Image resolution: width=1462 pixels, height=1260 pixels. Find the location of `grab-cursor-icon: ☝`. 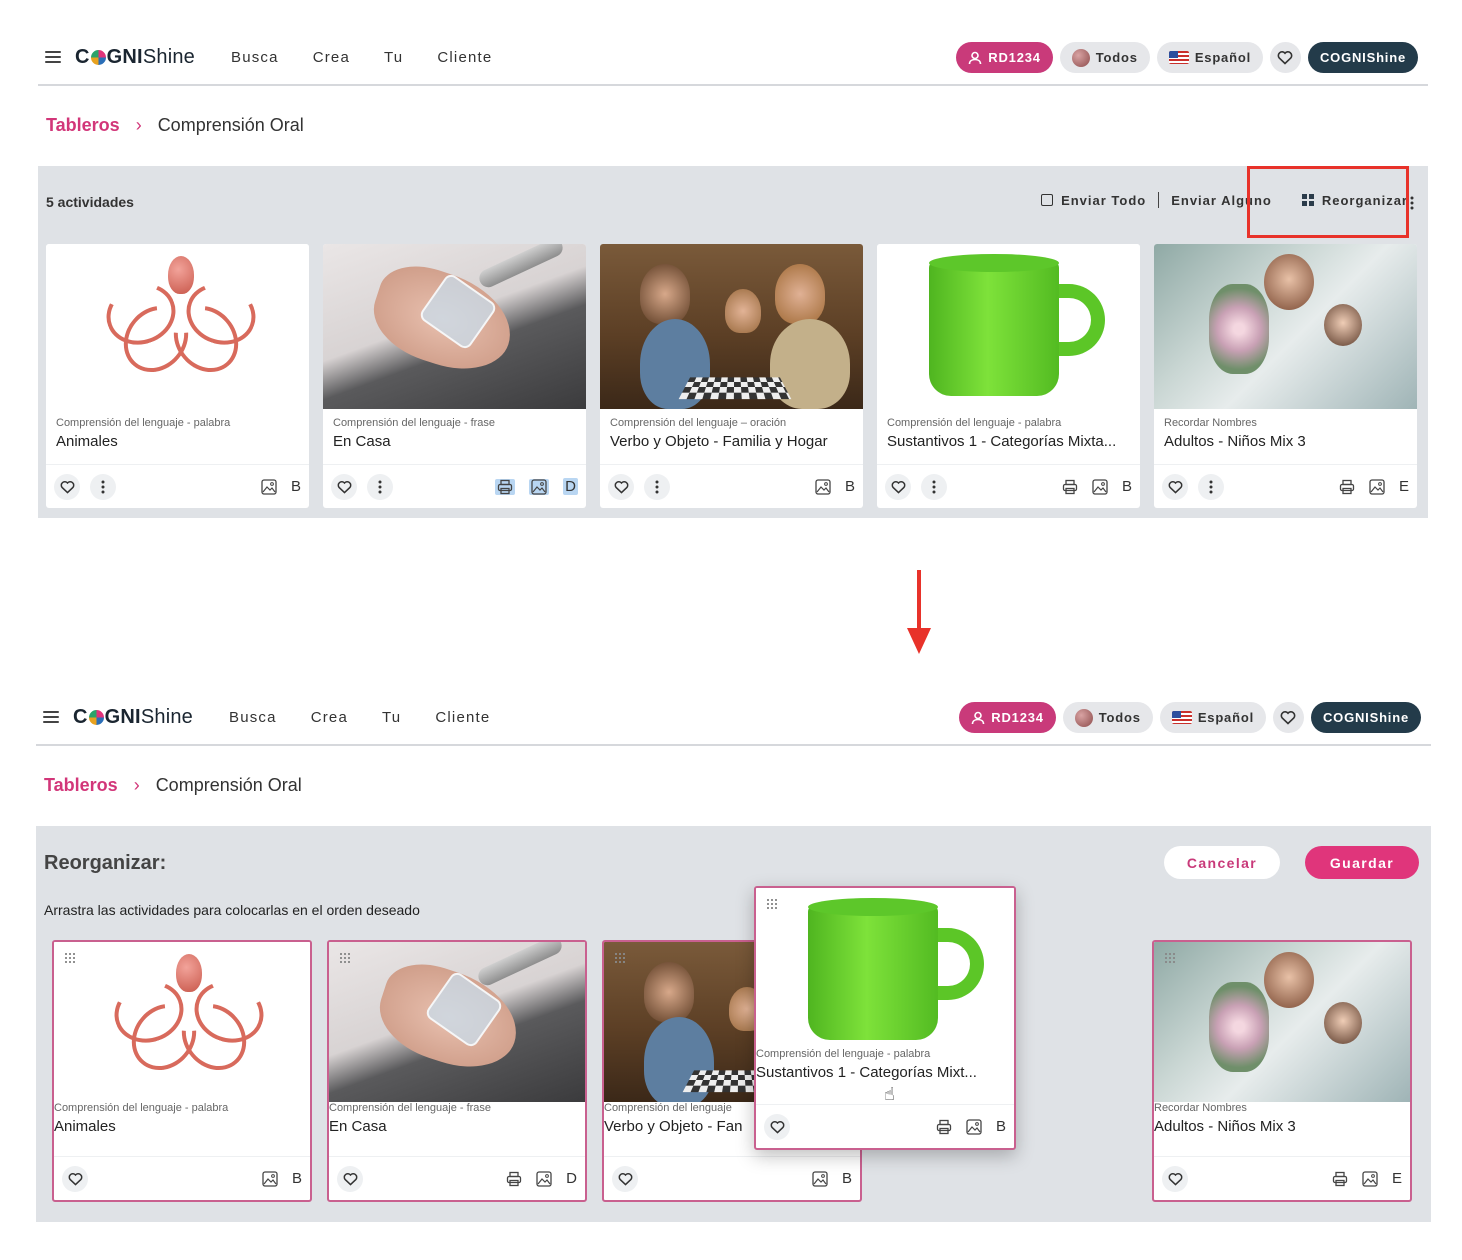

grab-cursor-icon: ☝ is located at coordinates (889, 1094).